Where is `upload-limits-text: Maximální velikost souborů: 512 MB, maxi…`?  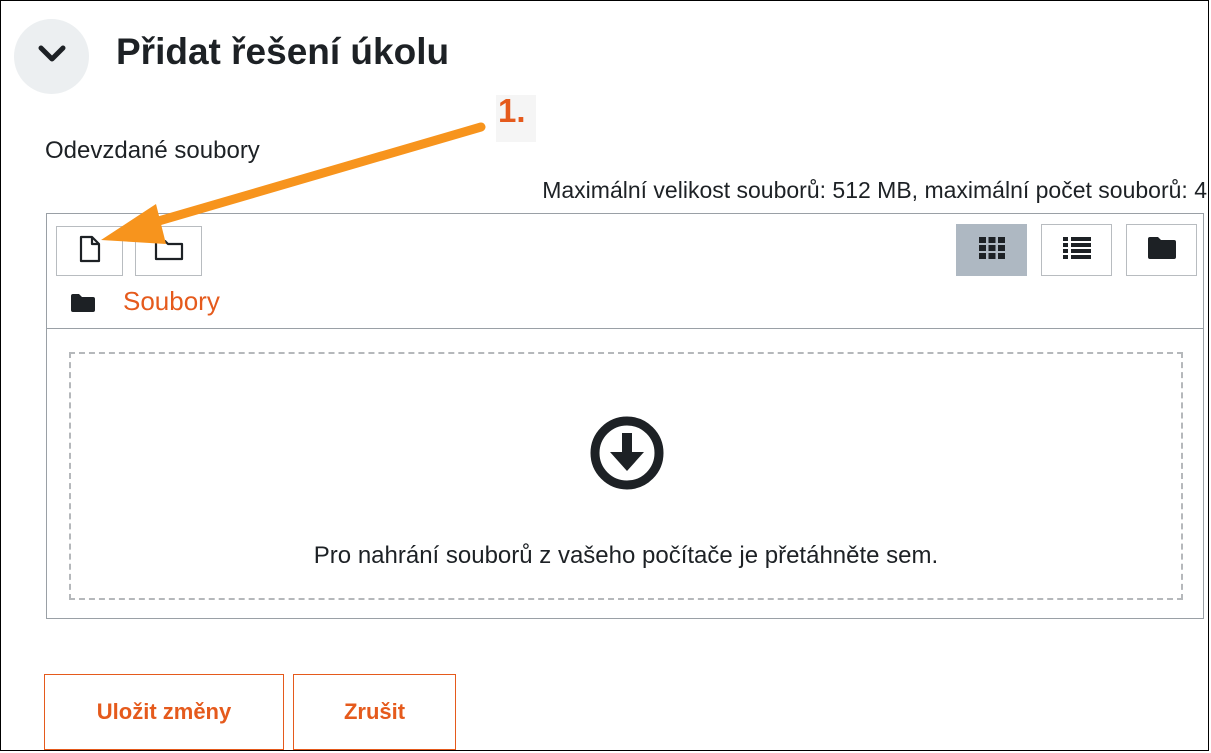 upload-limits-text: Maximální velikost souborů: 512 MB, maxi… is located at coordinates (874, 190).